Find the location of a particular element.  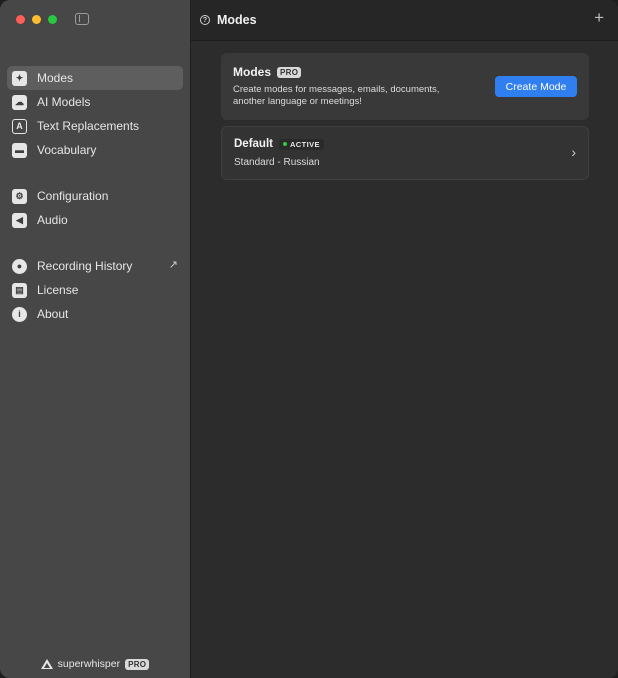

active-dot-icon is located at coordinates (284, 144).